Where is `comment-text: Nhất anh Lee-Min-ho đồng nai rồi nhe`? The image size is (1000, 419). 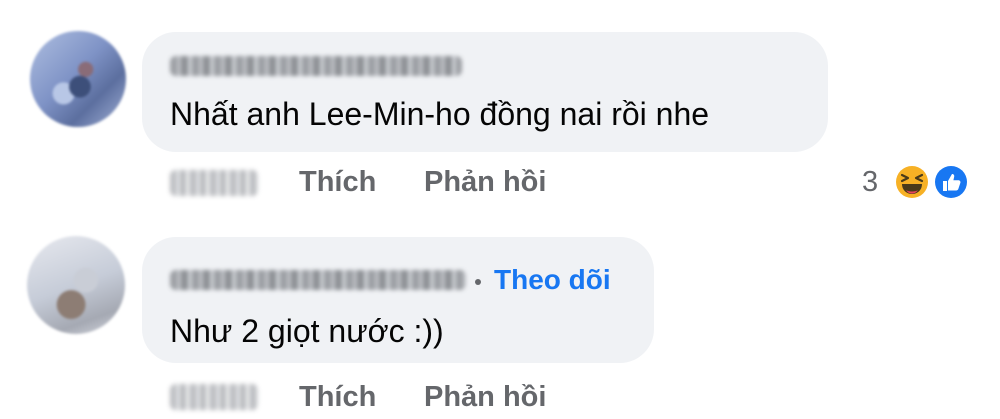 comment-text: Nhất anh Lee-Min-ho đồng nai rồi nhe is located at coordinates (440, 114).